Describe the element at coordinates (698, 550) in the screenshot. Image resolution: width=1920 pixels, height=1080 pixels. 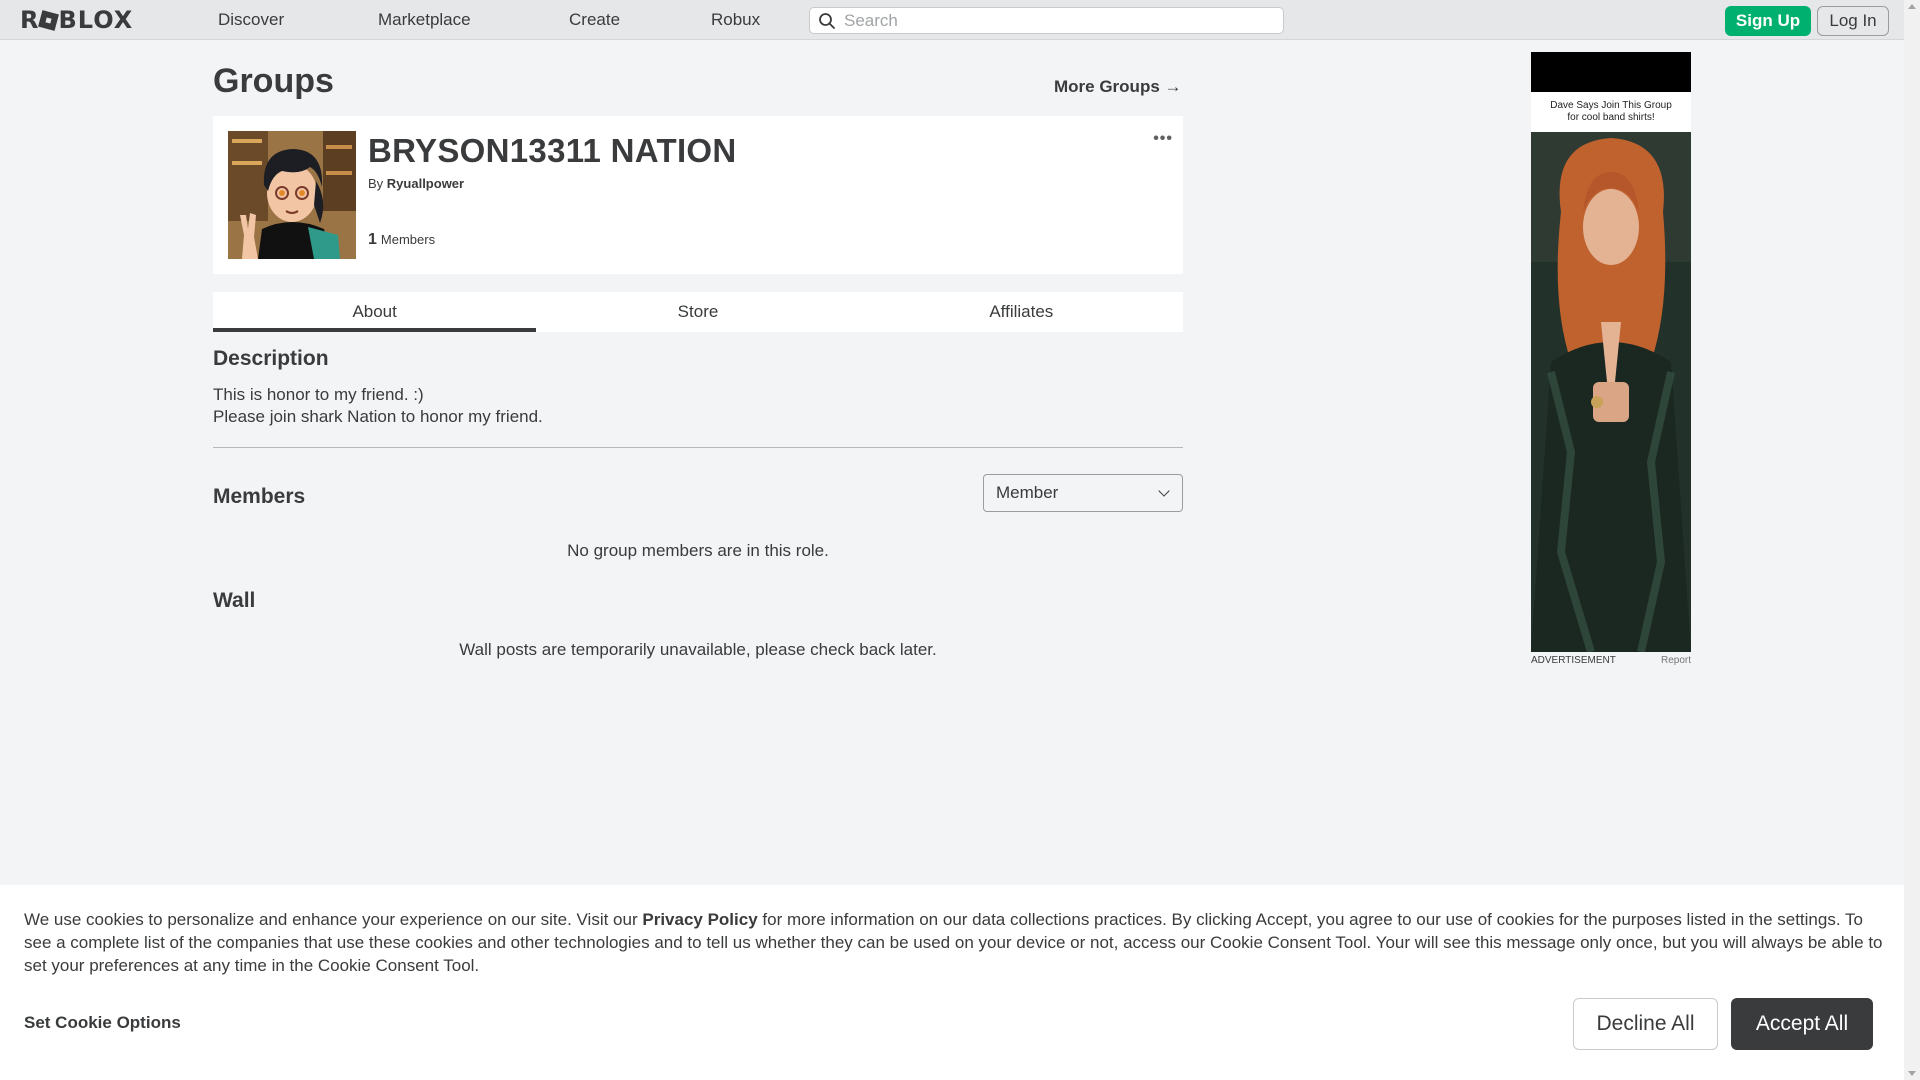
I see `members-empty-message: No group members are in this role.` at that location.